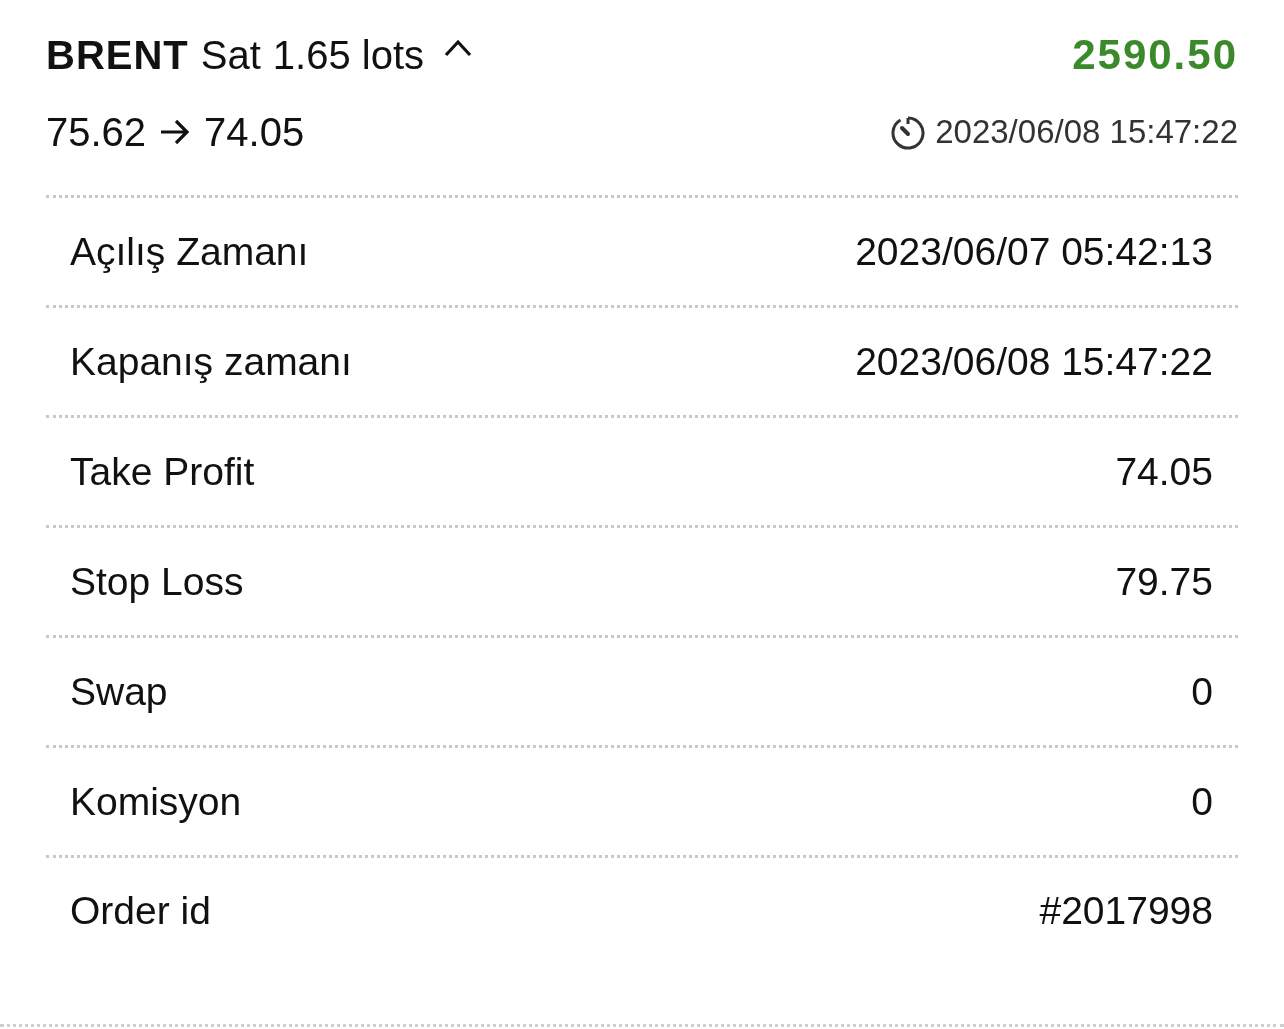 The height and width of the screenshot is (1029, 1284). Describe the element at coordinates (348, 55) in the screenshot. I see `trade-volume: 1.65 lots` at that location.